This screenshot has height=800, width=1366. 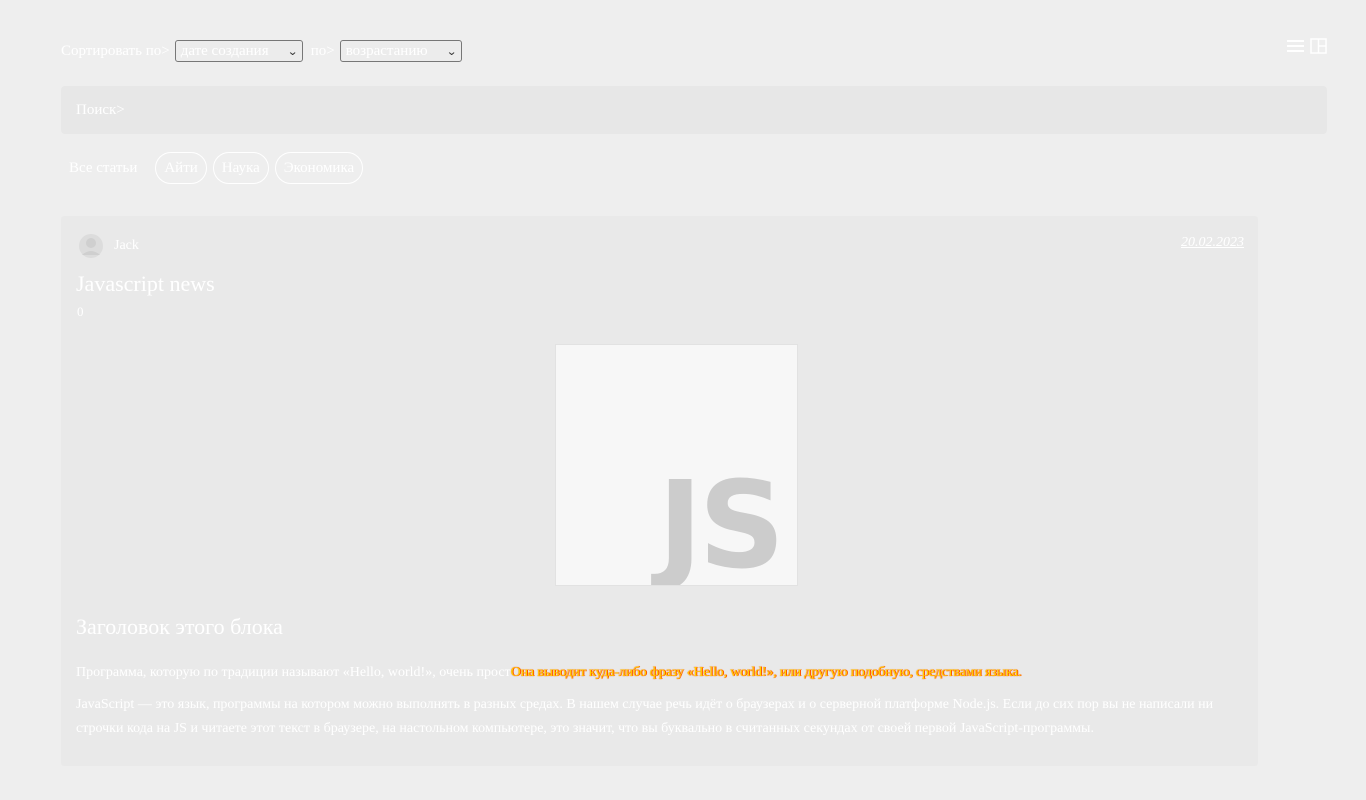 What do you see at coordinates (145, 284) in the screenshot?
I see `article-title: Javascript news` at bounding box center [145, 284].